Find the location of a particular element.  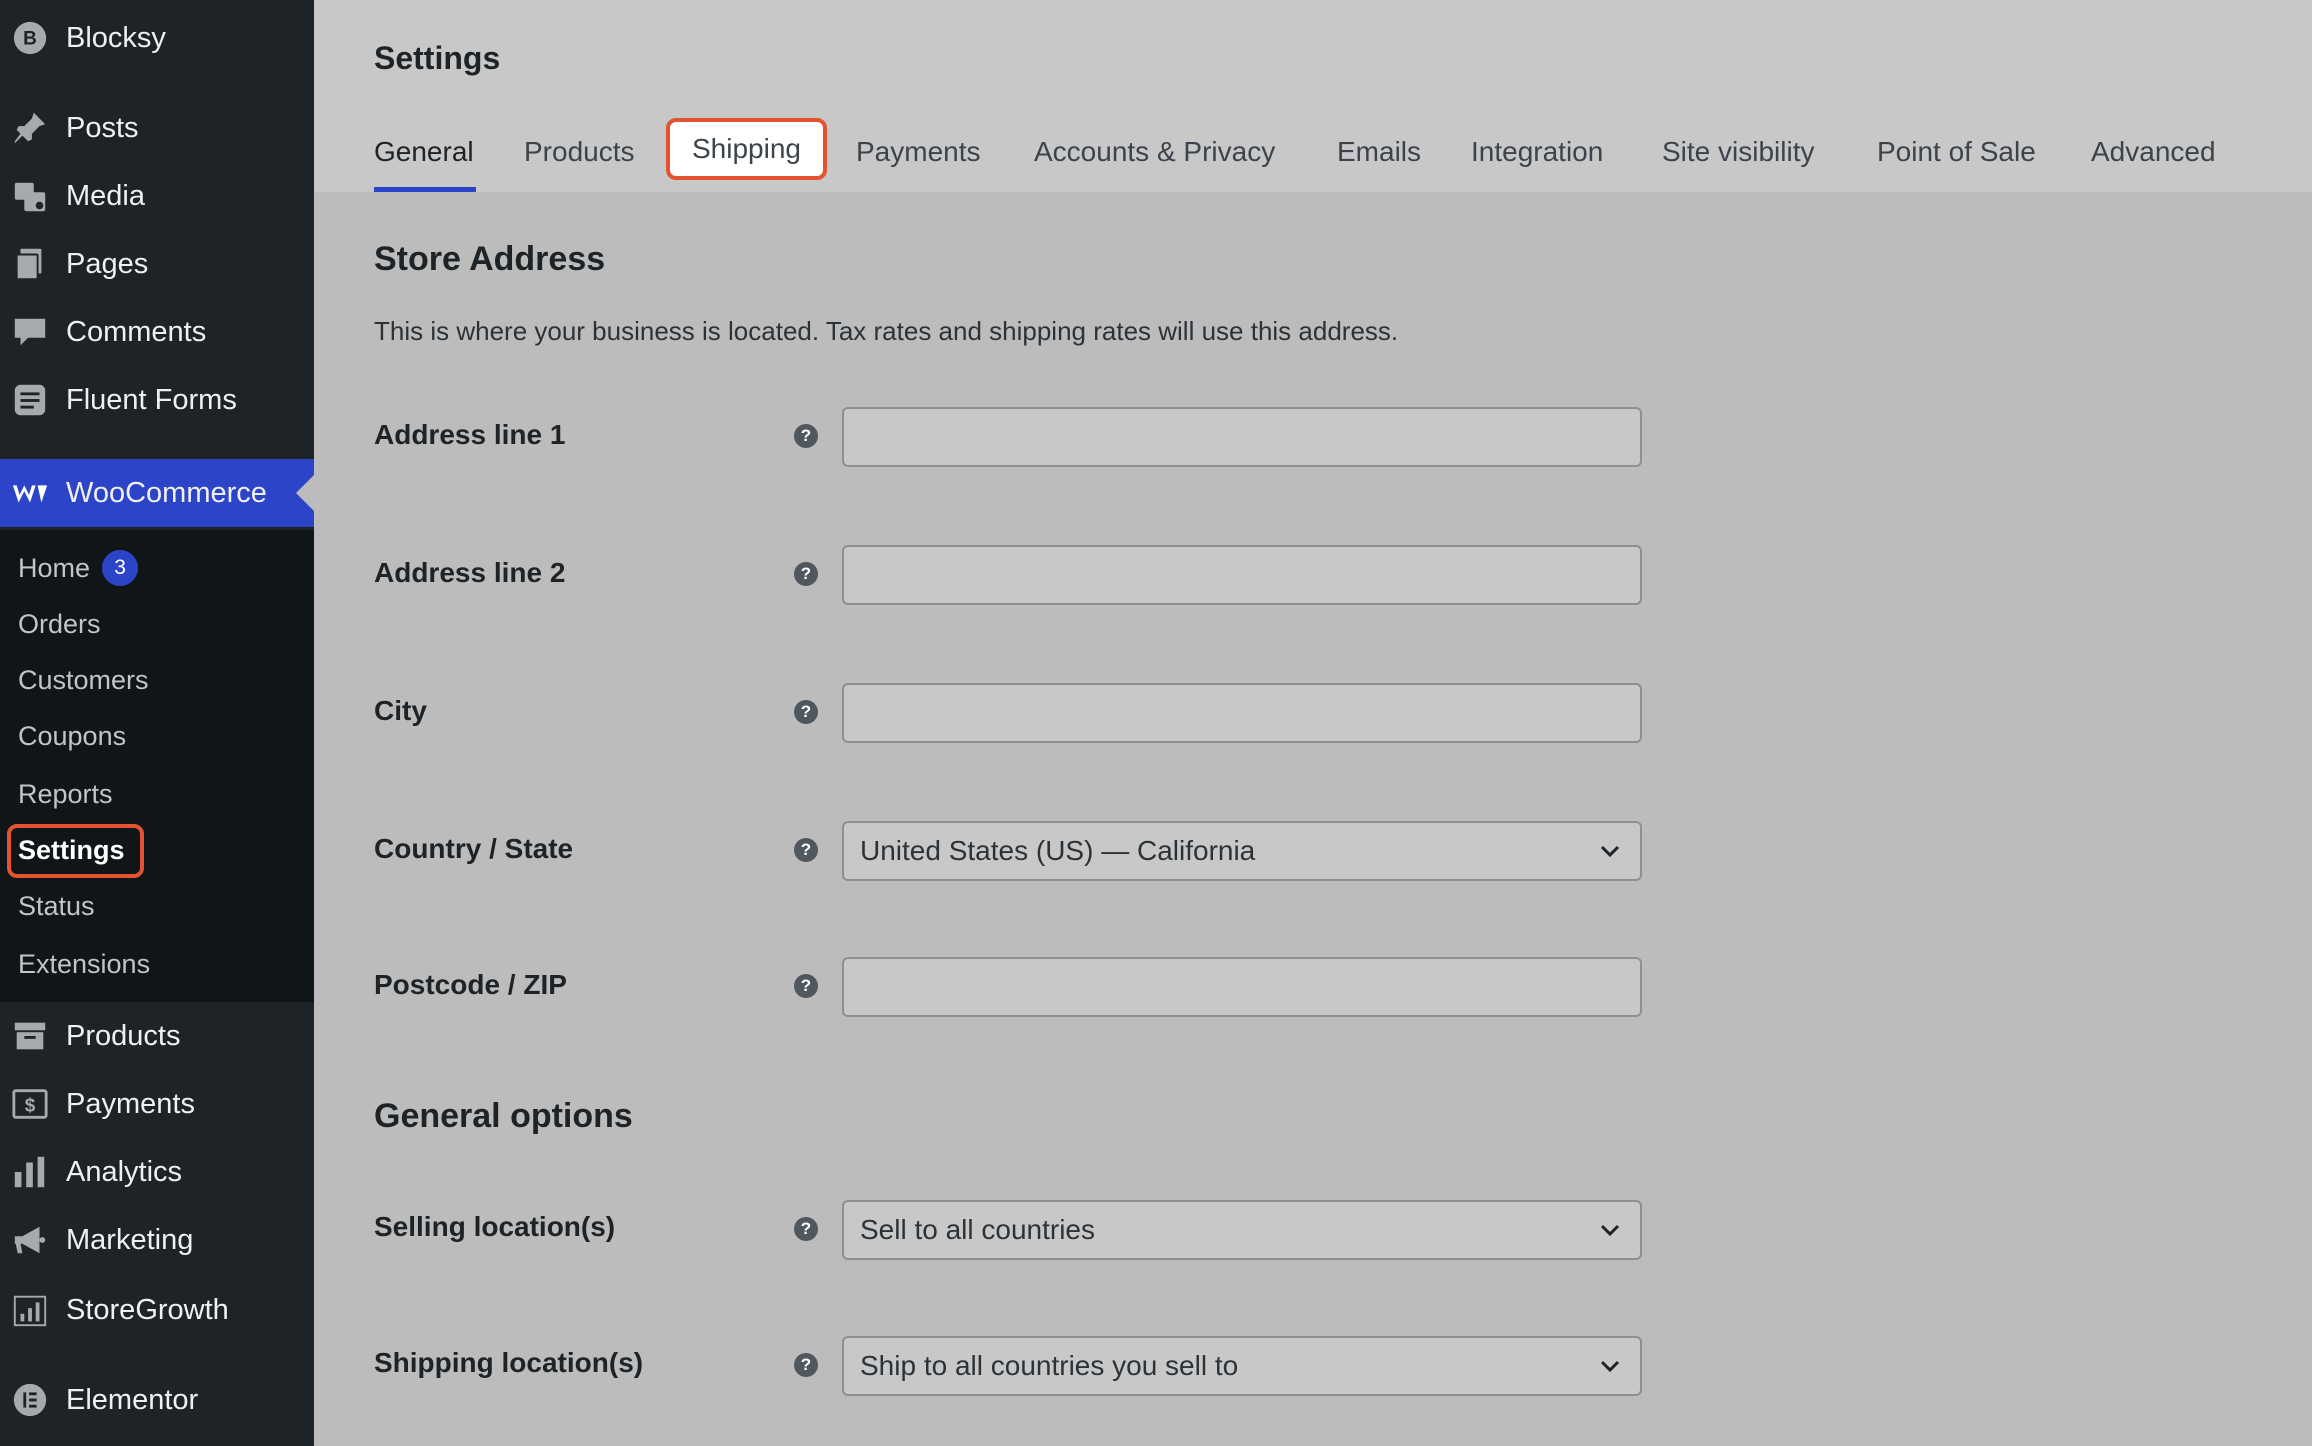

city-input is located at coordinates (1242, 713).